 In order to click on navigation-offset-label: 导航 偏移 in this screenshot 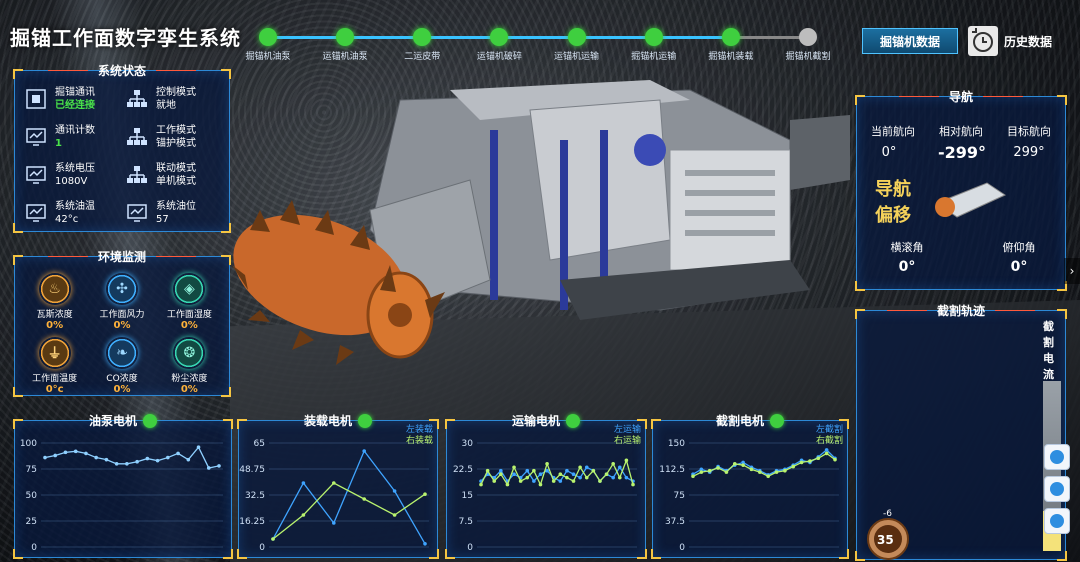, I will do `click(893, 203)`.